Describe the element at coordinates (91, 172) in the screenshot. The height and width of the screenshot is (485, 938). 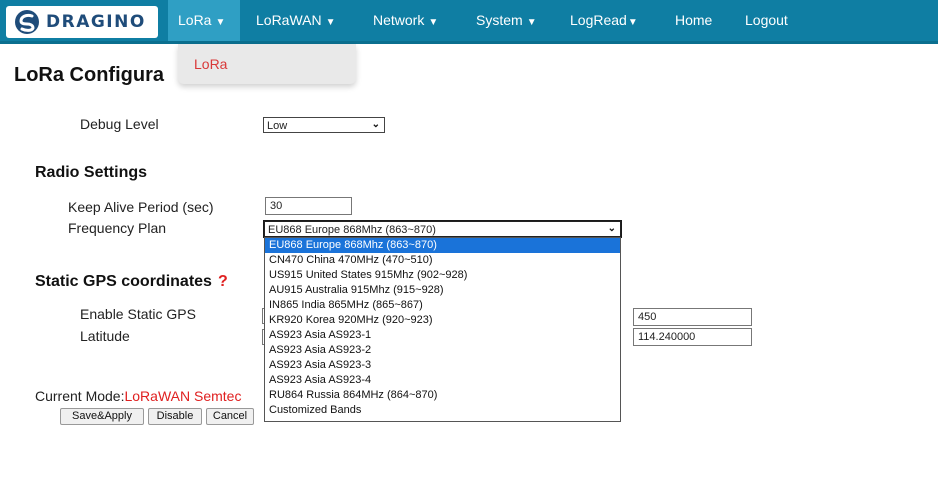
I see `radio-settings-heading: Radio Settings` at that location.